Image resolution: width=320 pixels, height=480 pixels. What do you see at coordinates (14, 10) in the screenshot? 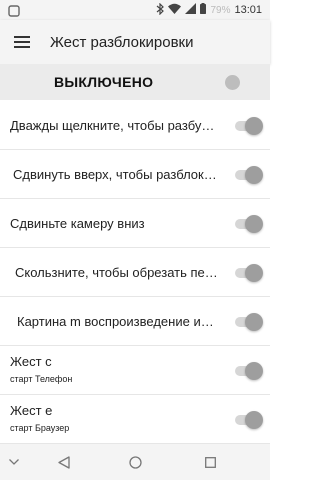
I see `notification-icon` at bounding box center [14, 10].